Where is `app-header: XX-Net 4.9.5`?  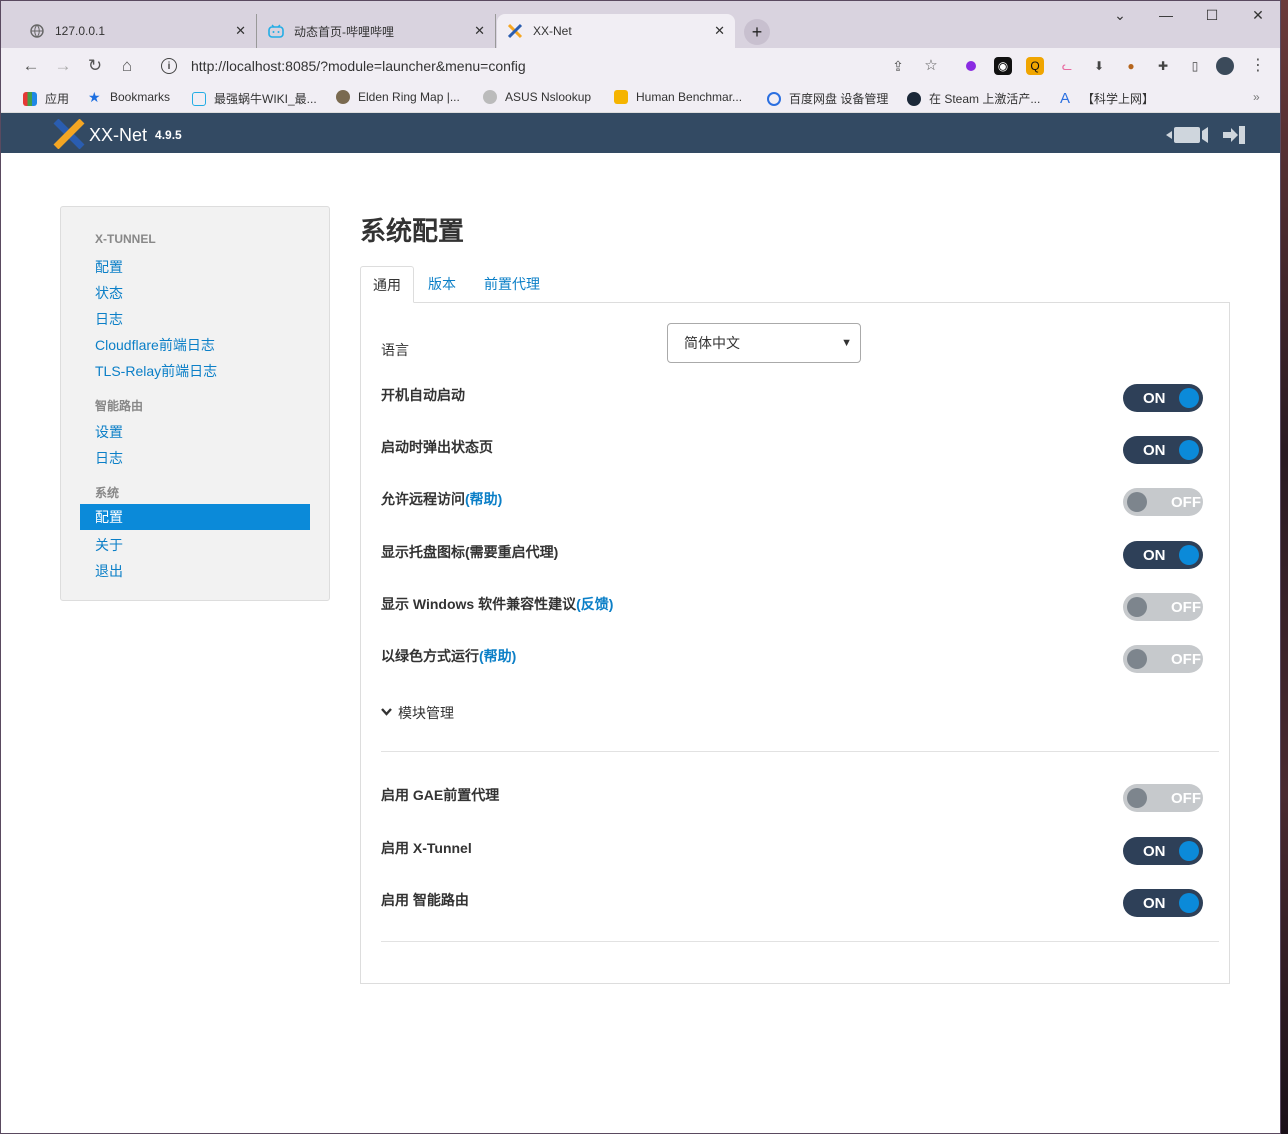
app-header: XX-Net 4.9.5 is located at coordinates (640, 133).